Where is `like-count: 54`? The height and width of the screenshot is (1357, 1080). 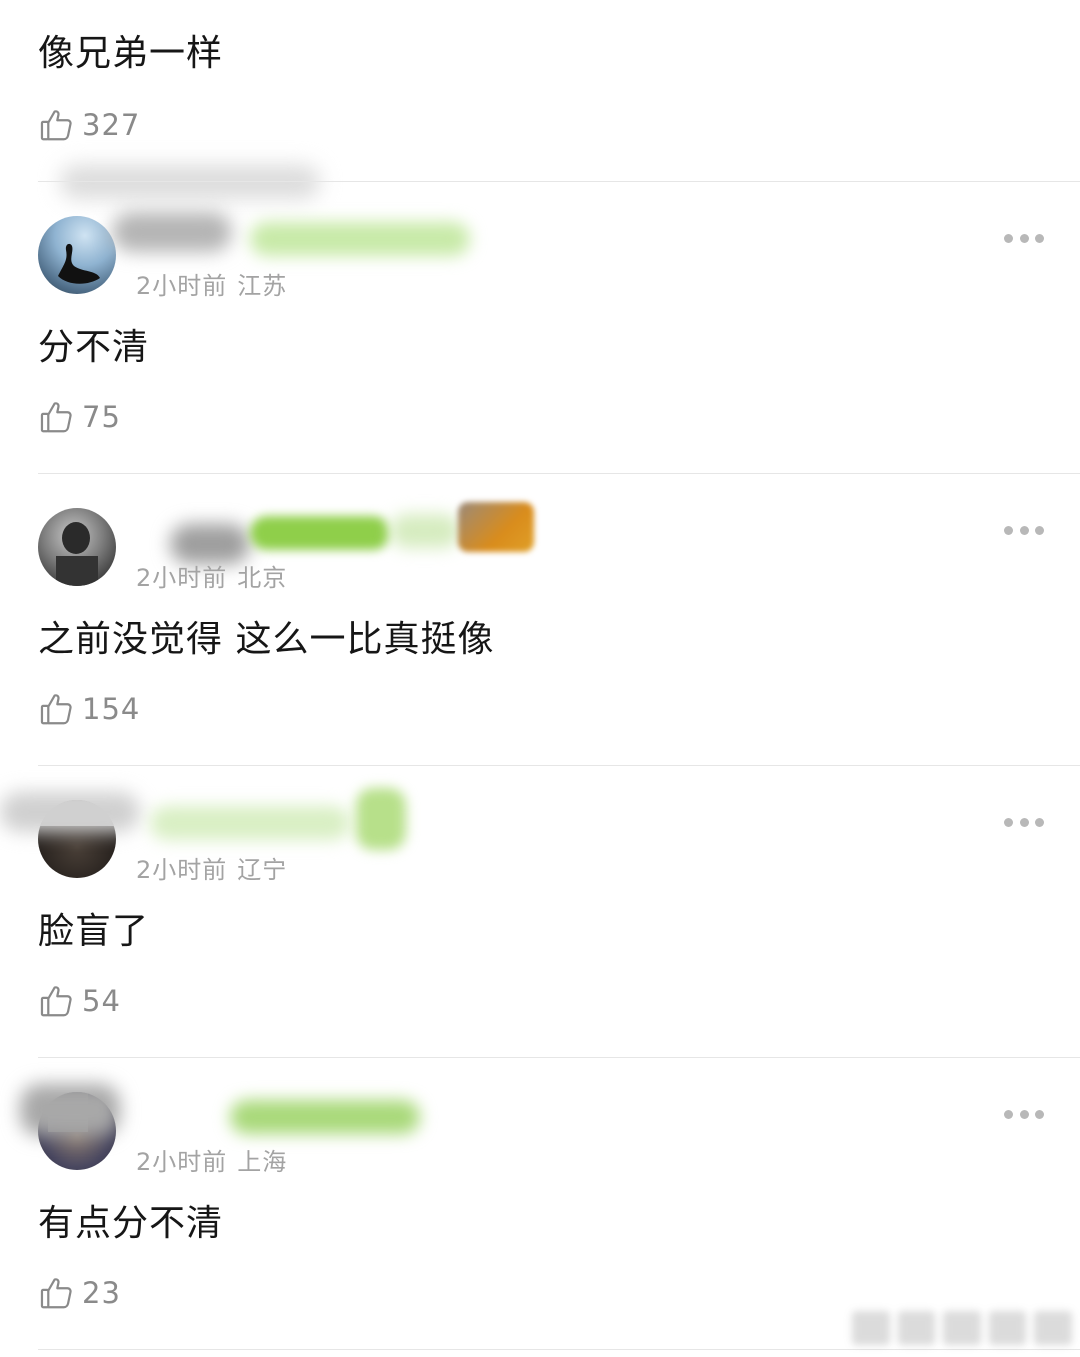
like-count: 54 is located at coordinates (101, 1001).